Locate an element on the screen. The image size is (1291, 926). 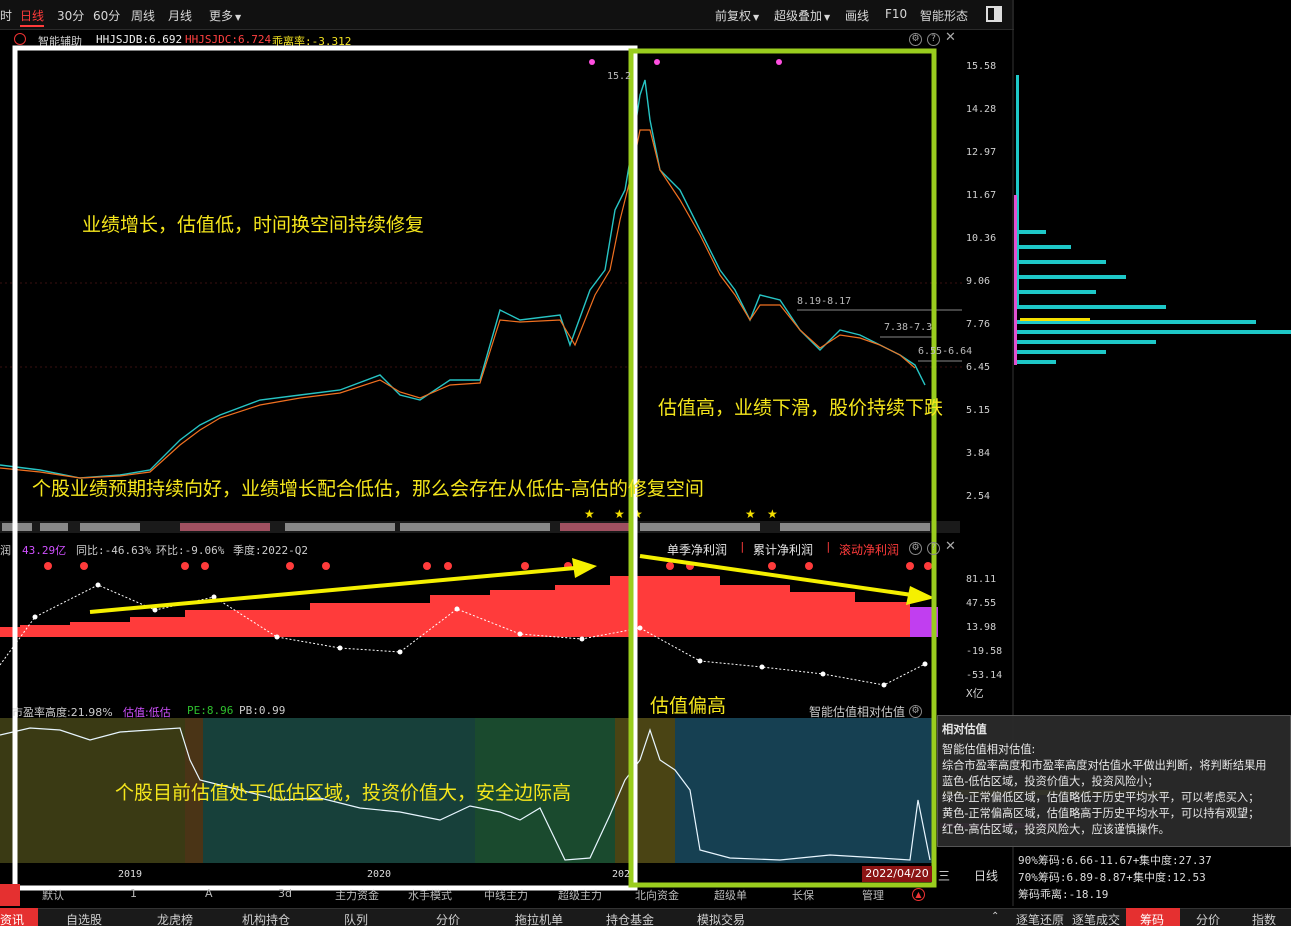
tab-tractor-orders: 拖拉机单 is located at coordinates (539, 918).